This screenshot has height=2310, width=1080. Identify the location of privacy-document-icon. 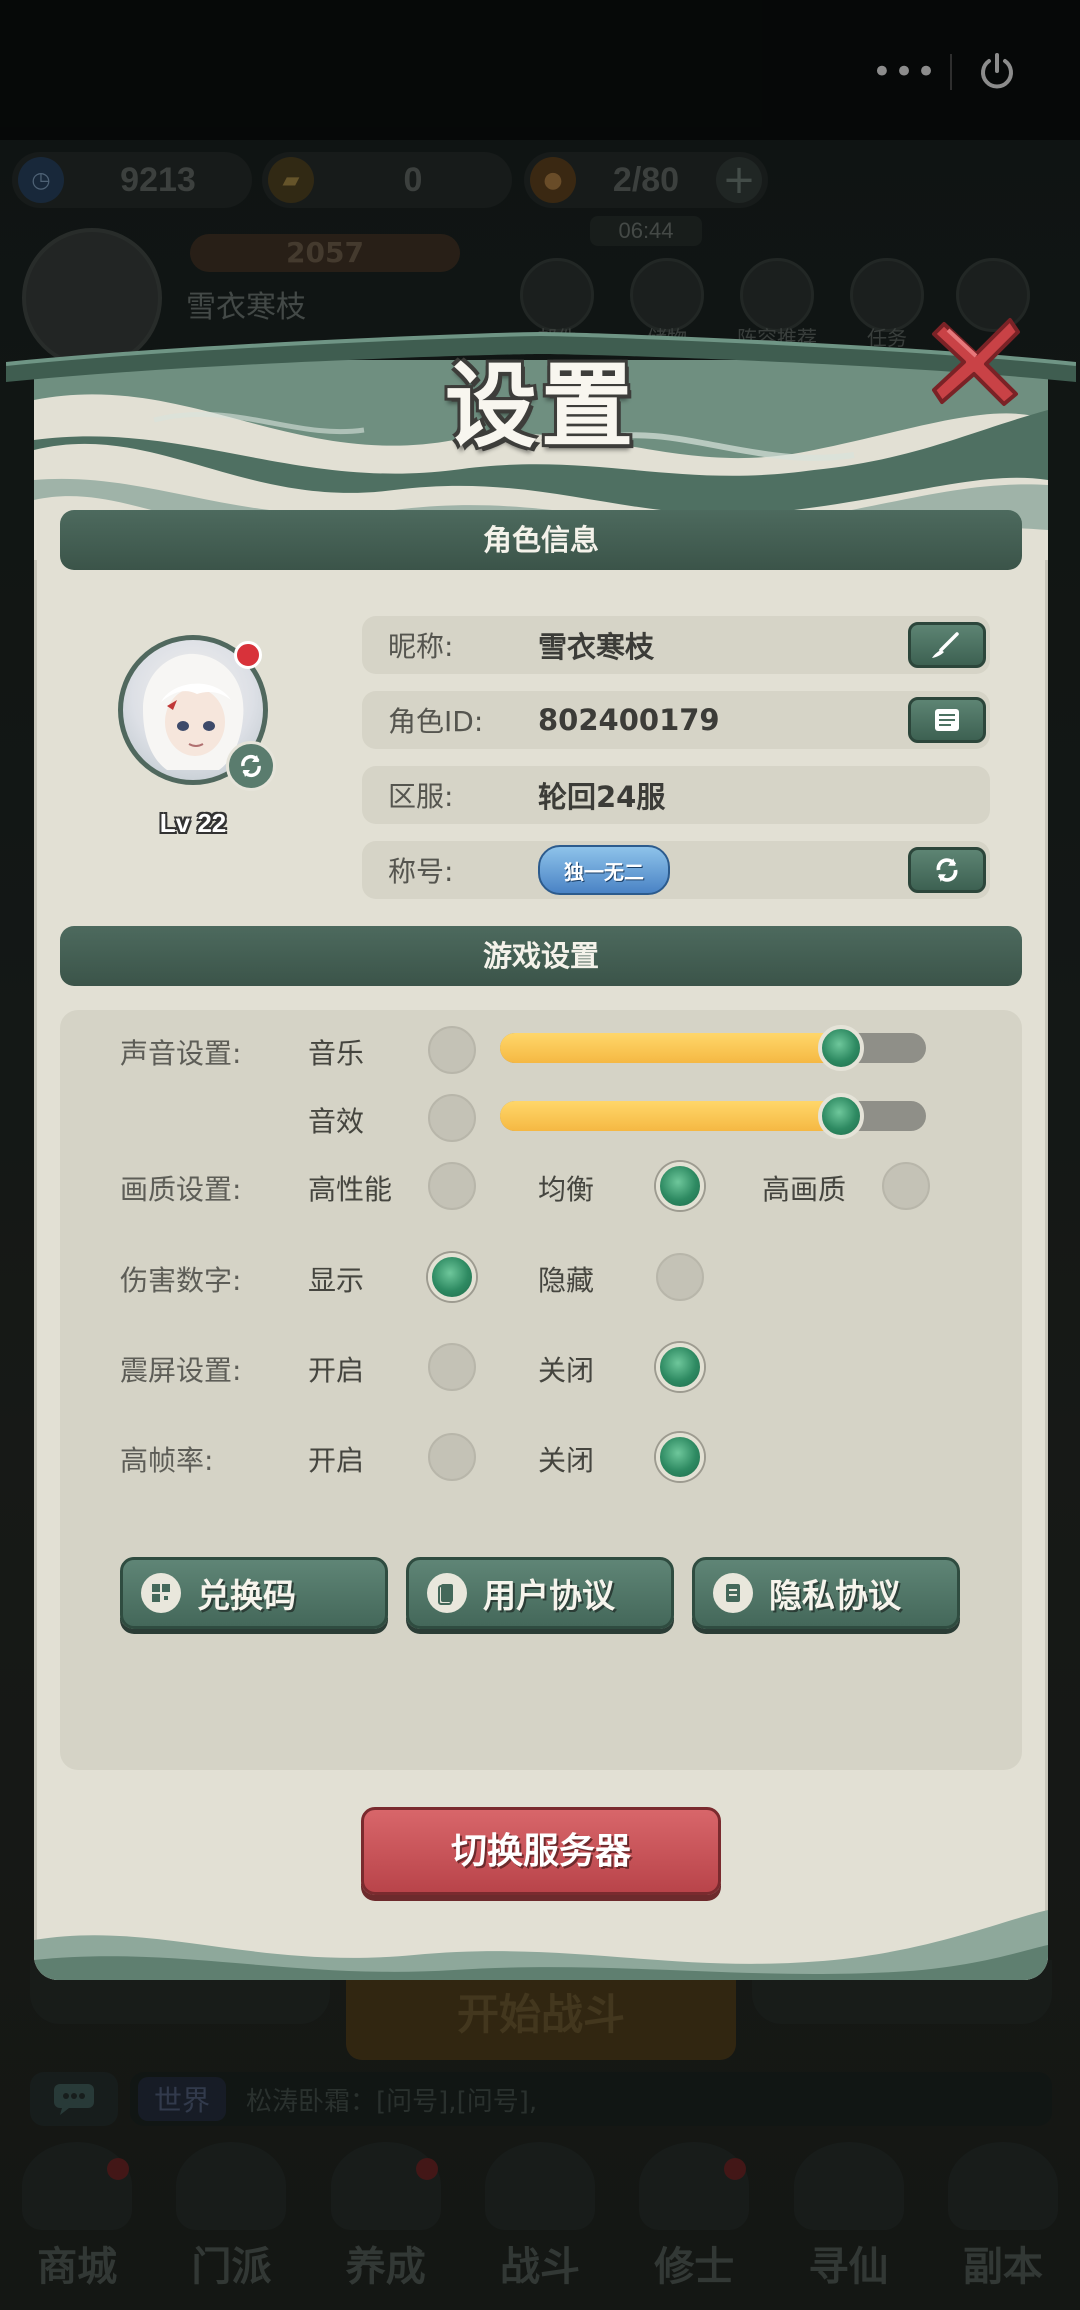
(733, 1593).